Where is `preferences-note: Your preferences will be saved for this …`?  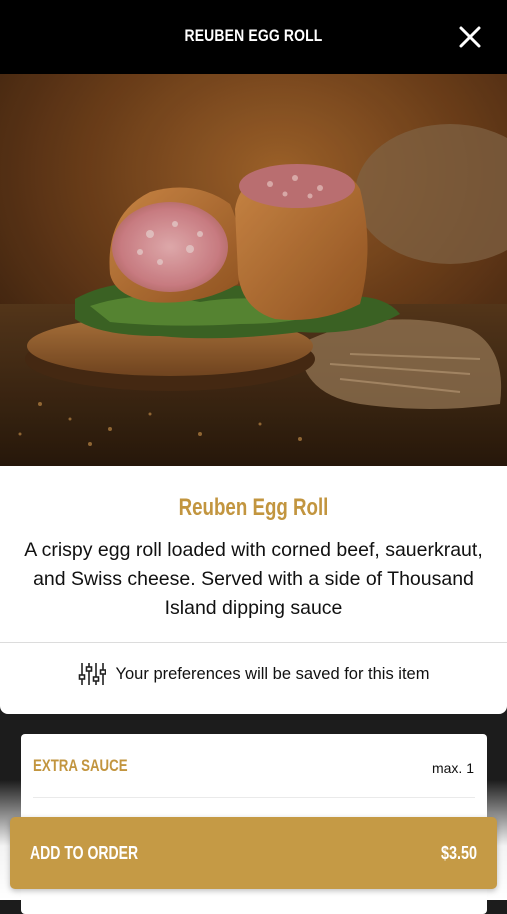
preferences-note: Your preferences will be saved for this … is located at coordinates (253, 674).